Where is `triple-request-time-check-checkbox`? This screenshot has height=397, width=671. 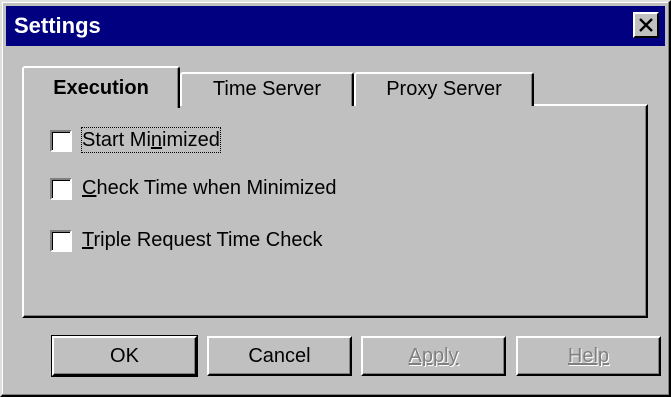 triple-request-time-check-checkbox is located at coordinates (61, 241).